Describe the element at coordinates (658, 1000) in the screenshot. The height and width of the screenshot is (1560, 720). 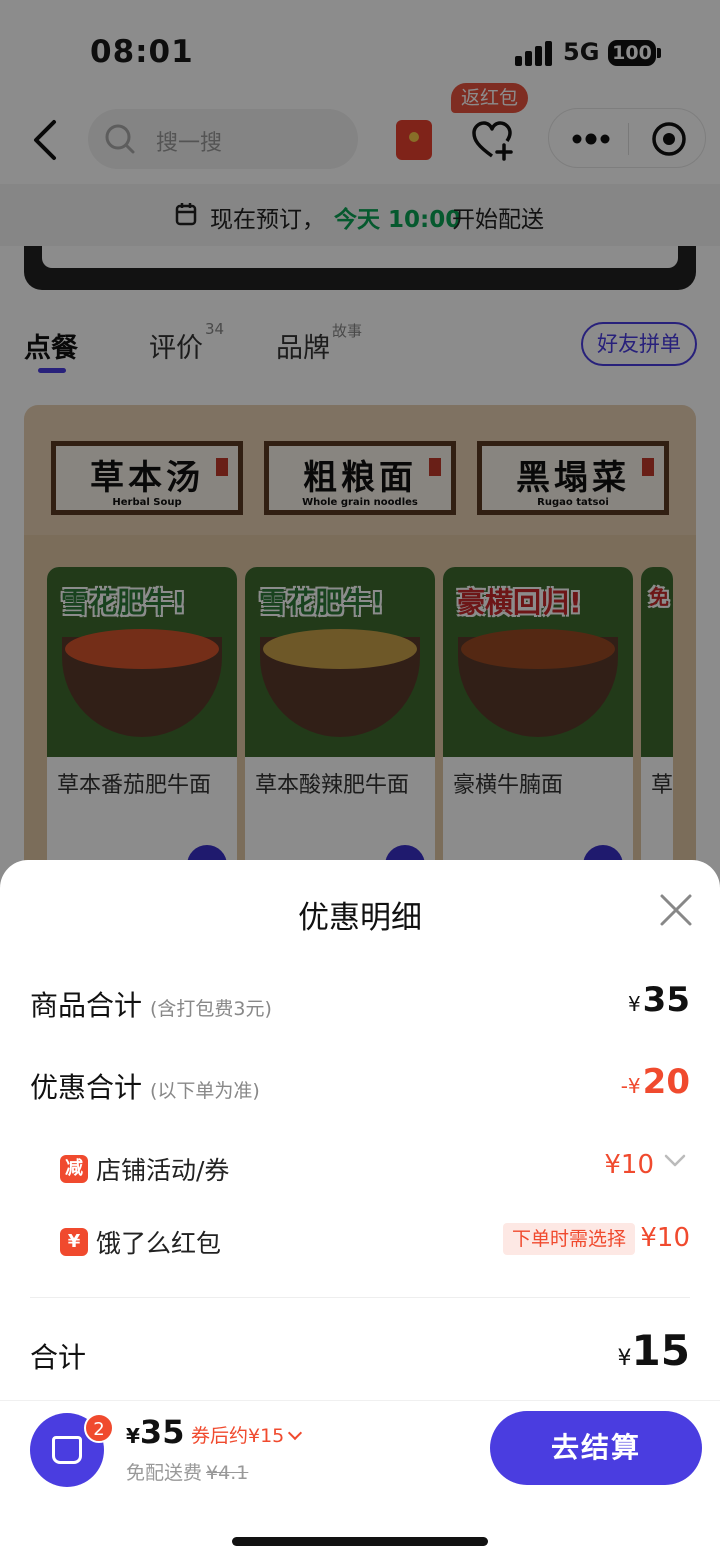
I see `goods-total-amount: ¥35` at that location.